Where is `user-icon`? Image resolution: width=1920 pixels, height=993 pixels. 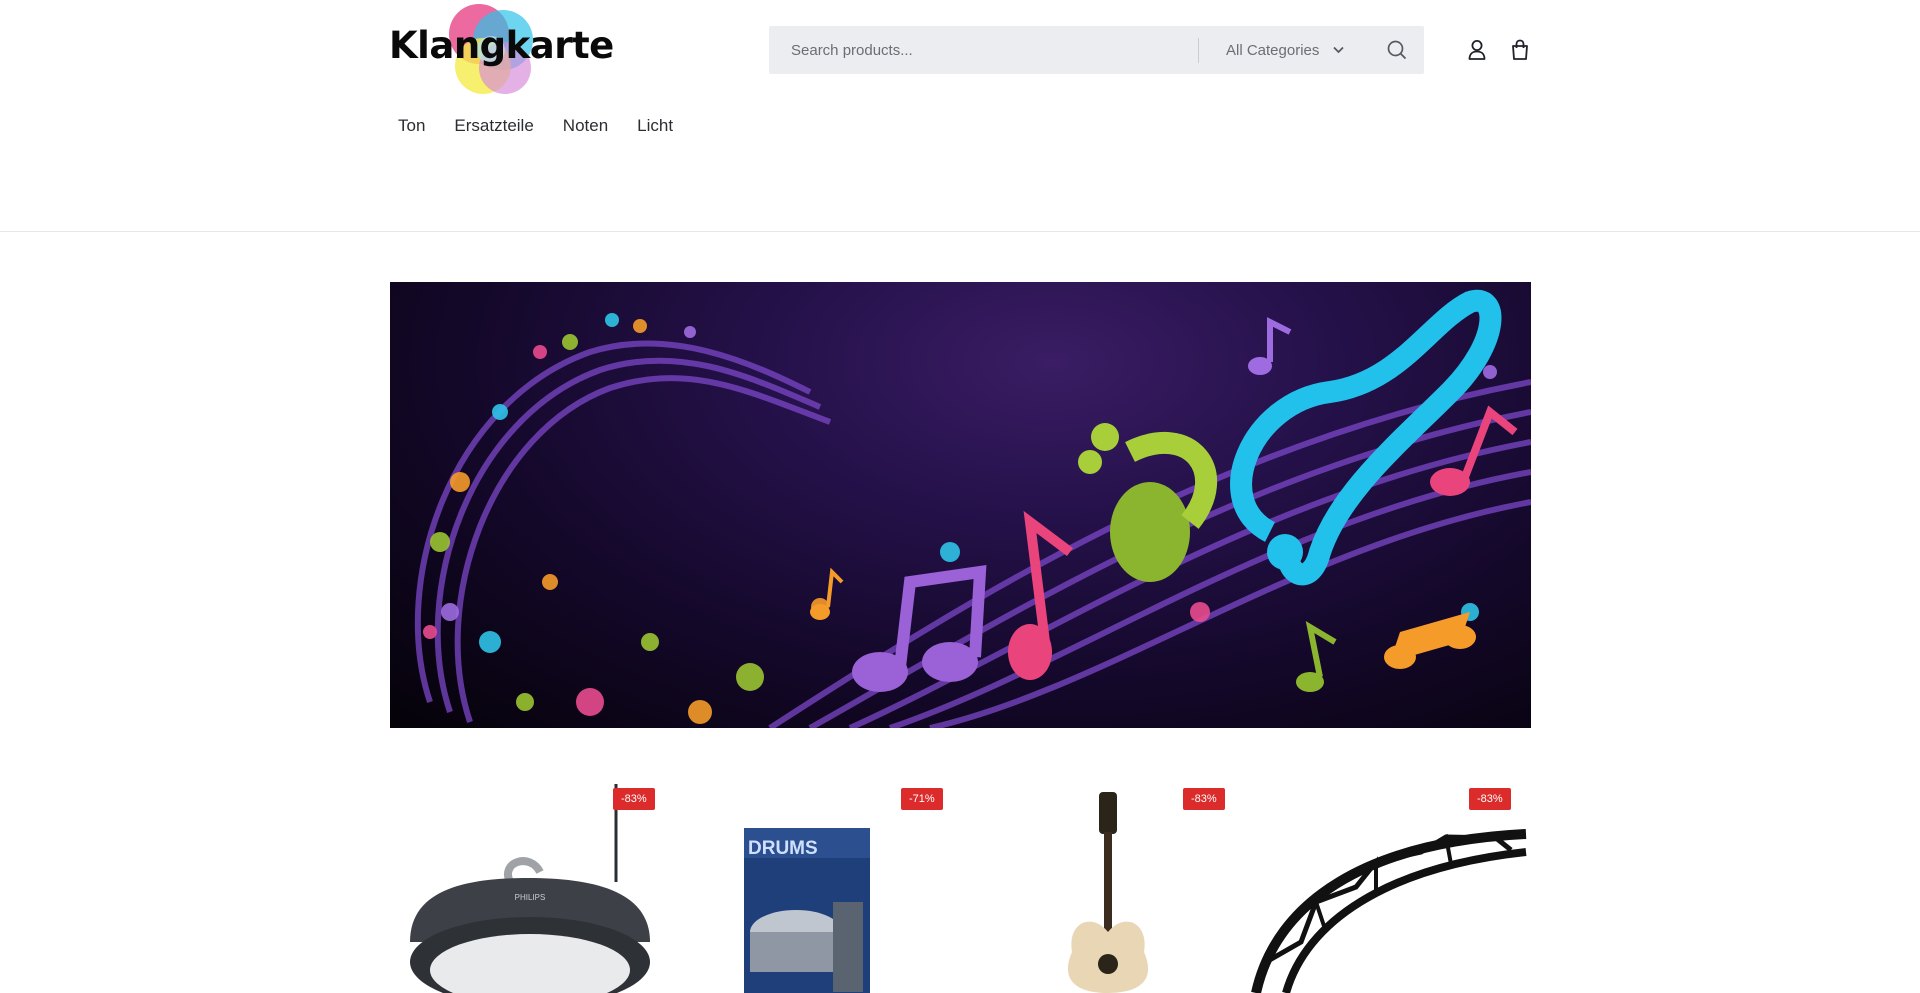 user-icon is located at coordinates (1477, 50).